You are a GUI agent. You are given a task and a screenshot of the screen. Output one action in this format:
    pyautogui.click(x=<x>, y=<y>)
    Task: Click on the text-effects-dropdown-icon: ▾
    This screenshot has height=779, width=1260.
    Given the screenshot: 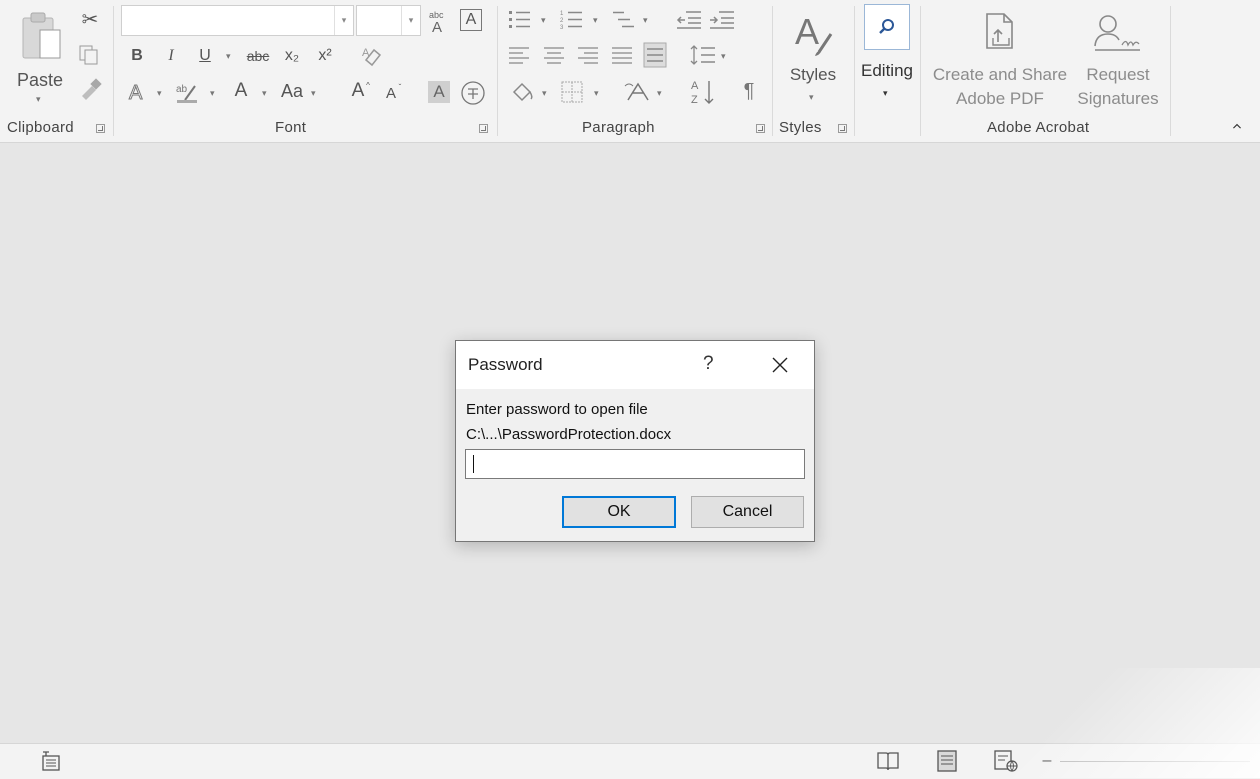 What is the action you would take?
    pyautogui.click(x=159, y=93)
    